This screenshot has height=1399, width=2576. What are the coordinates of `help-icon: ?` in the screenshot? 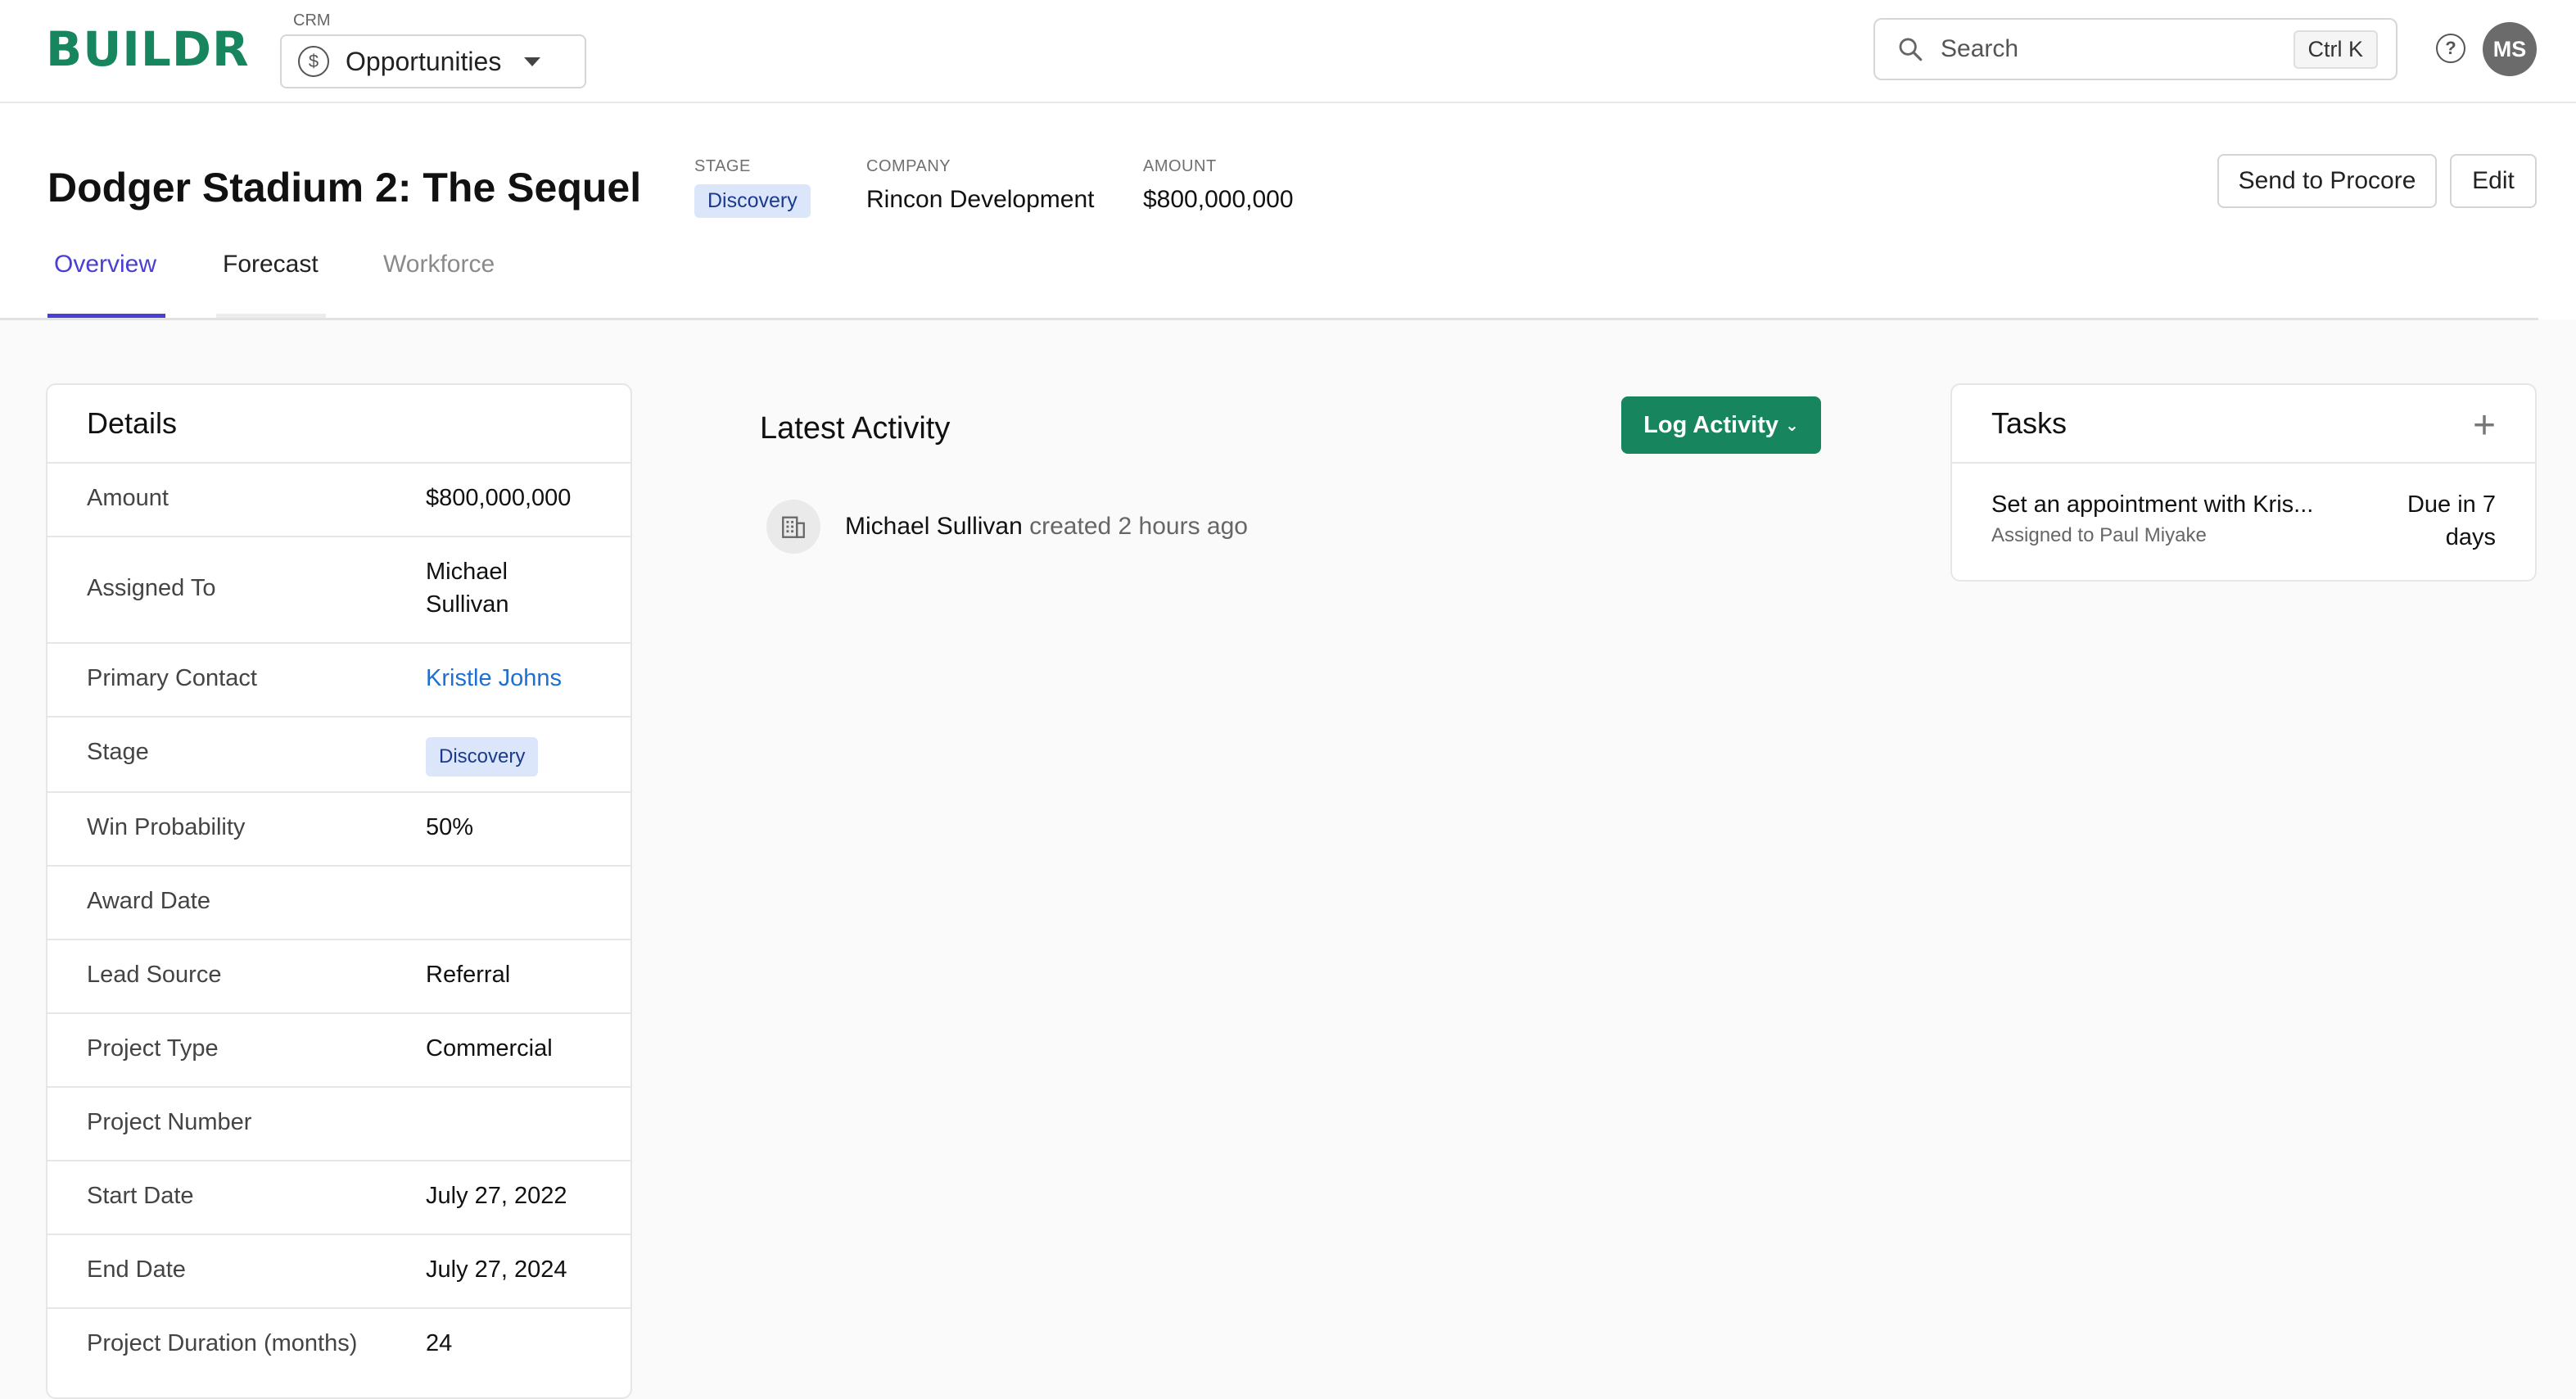 It's located at (2450, 48).